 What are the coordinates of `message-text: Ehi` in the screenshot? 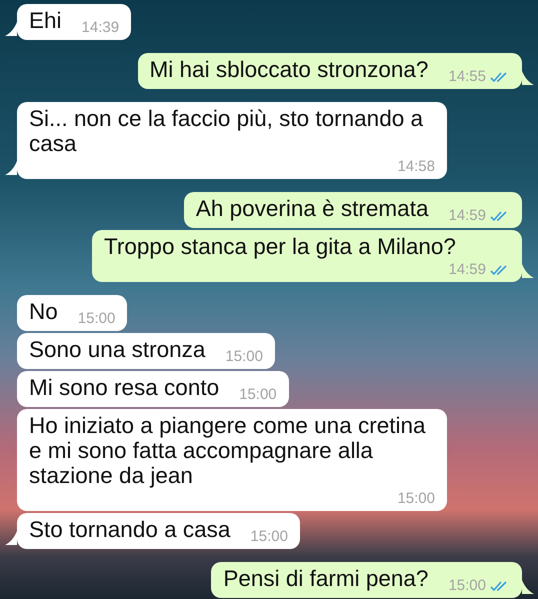 It's located at (45, 21).